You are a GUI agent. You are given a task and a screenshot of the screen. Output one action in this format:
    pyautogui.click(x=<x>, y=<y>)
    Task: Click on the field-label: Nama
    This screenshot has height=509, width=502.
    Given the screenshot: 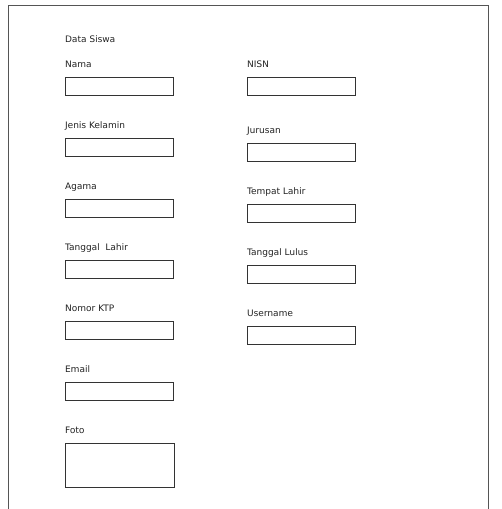 What is the action you would take?
    pyautogui.click(x=78, y=65)
    